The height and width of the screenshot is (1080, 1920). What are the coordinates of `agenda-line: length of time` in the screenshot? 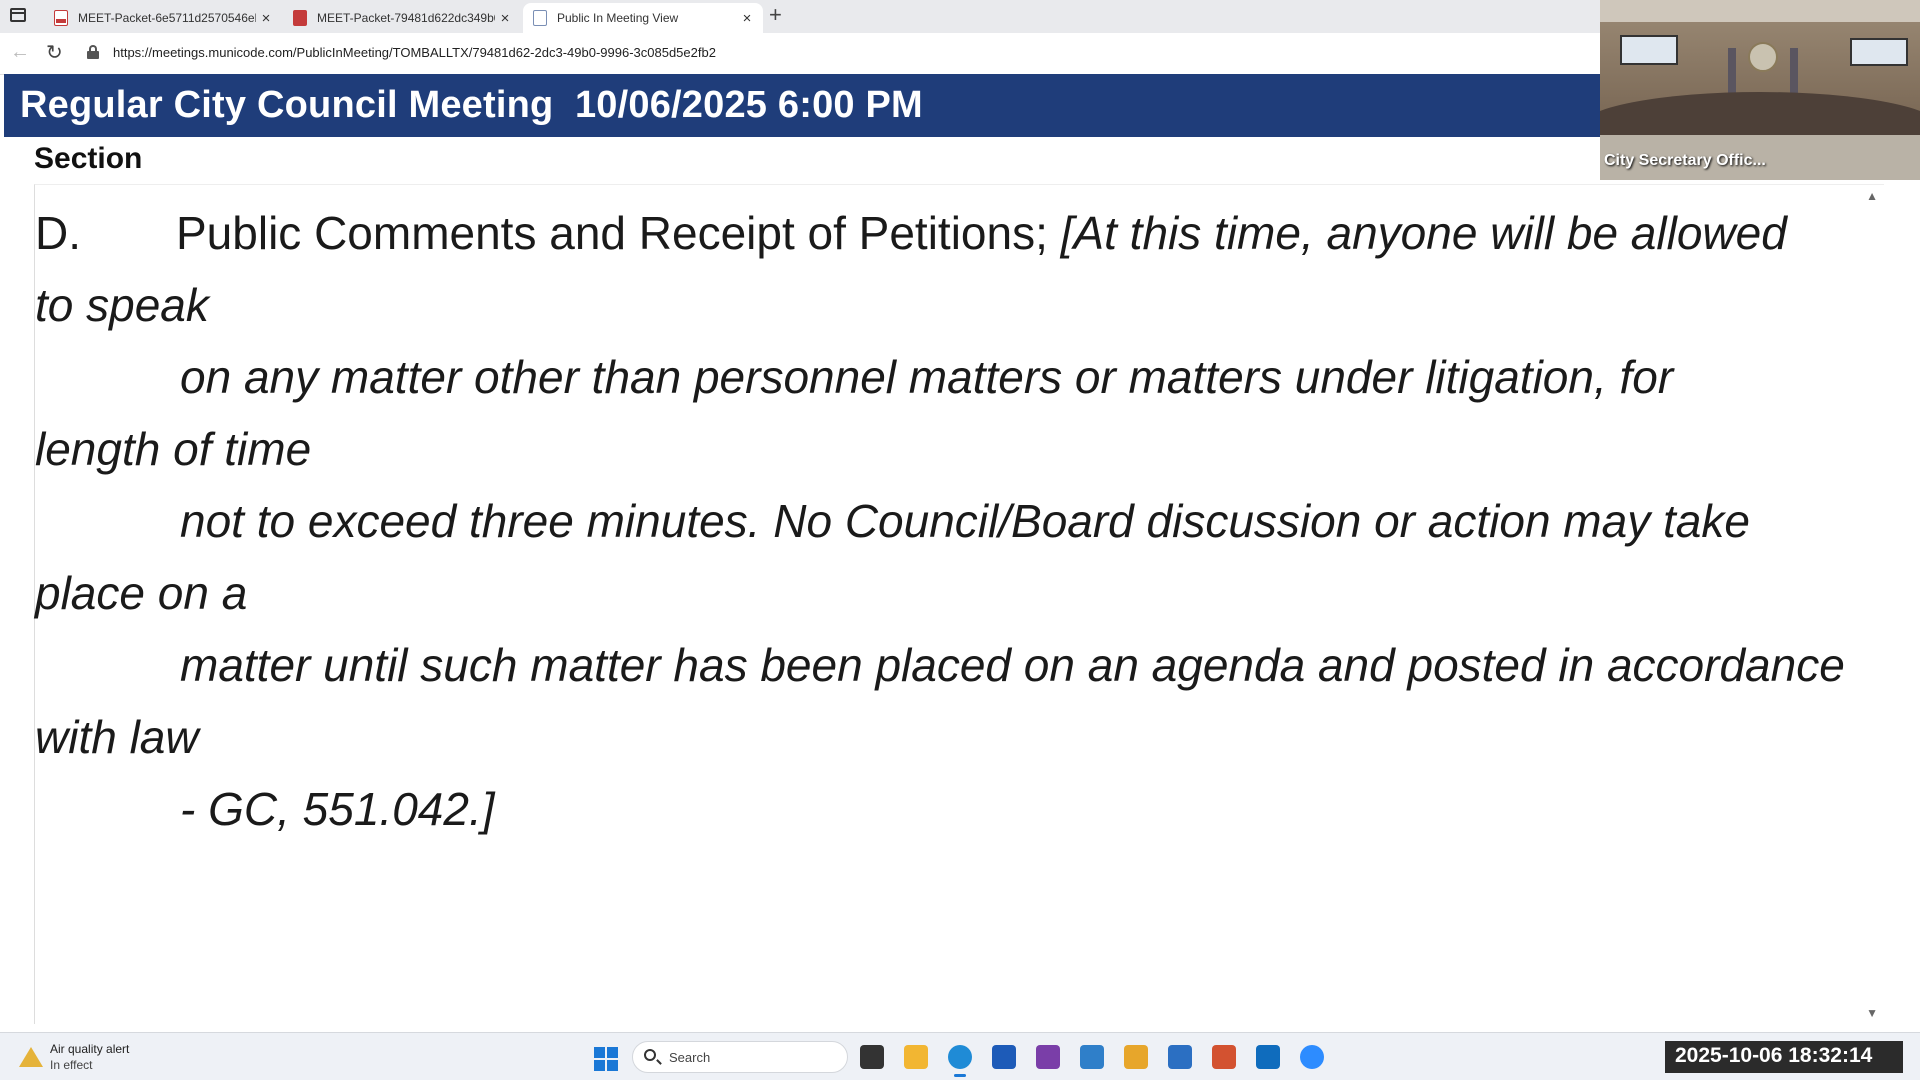 It's located at (173, 449).